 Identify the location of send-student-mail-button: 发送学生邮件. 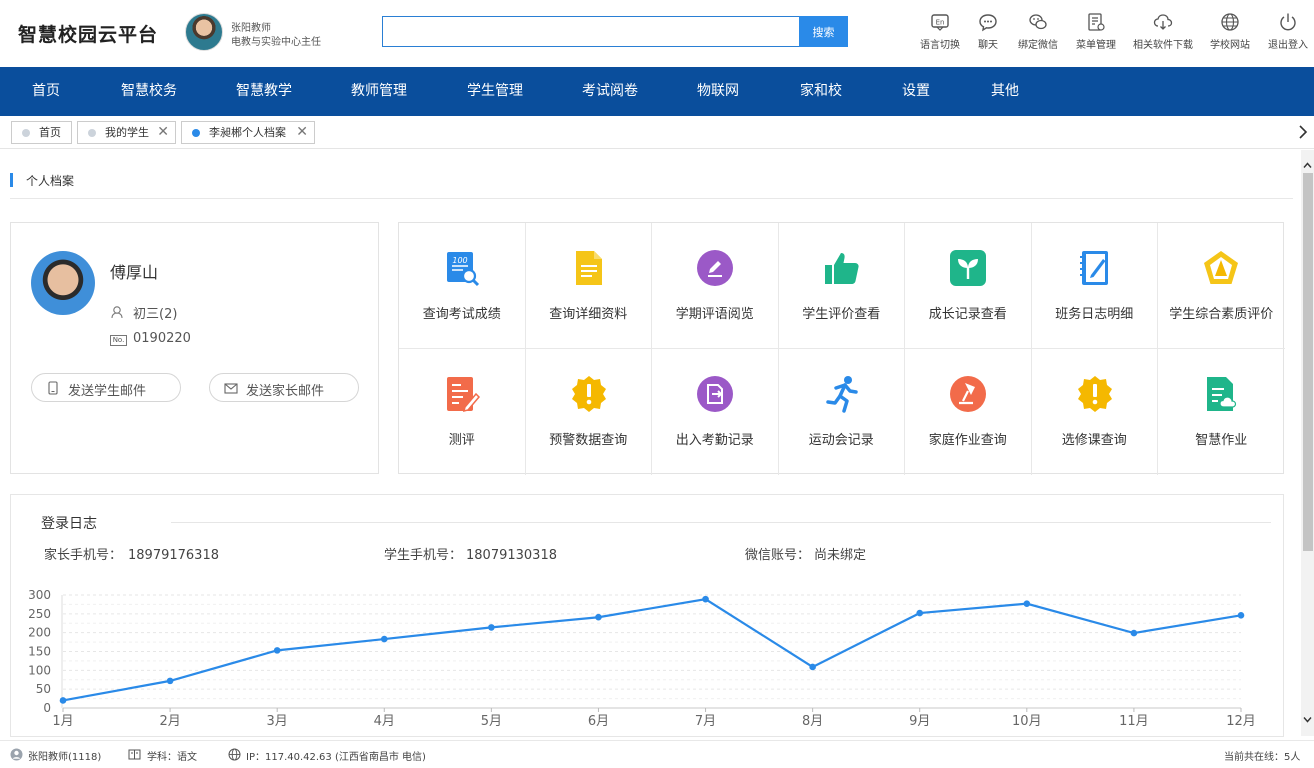
(106, 387).